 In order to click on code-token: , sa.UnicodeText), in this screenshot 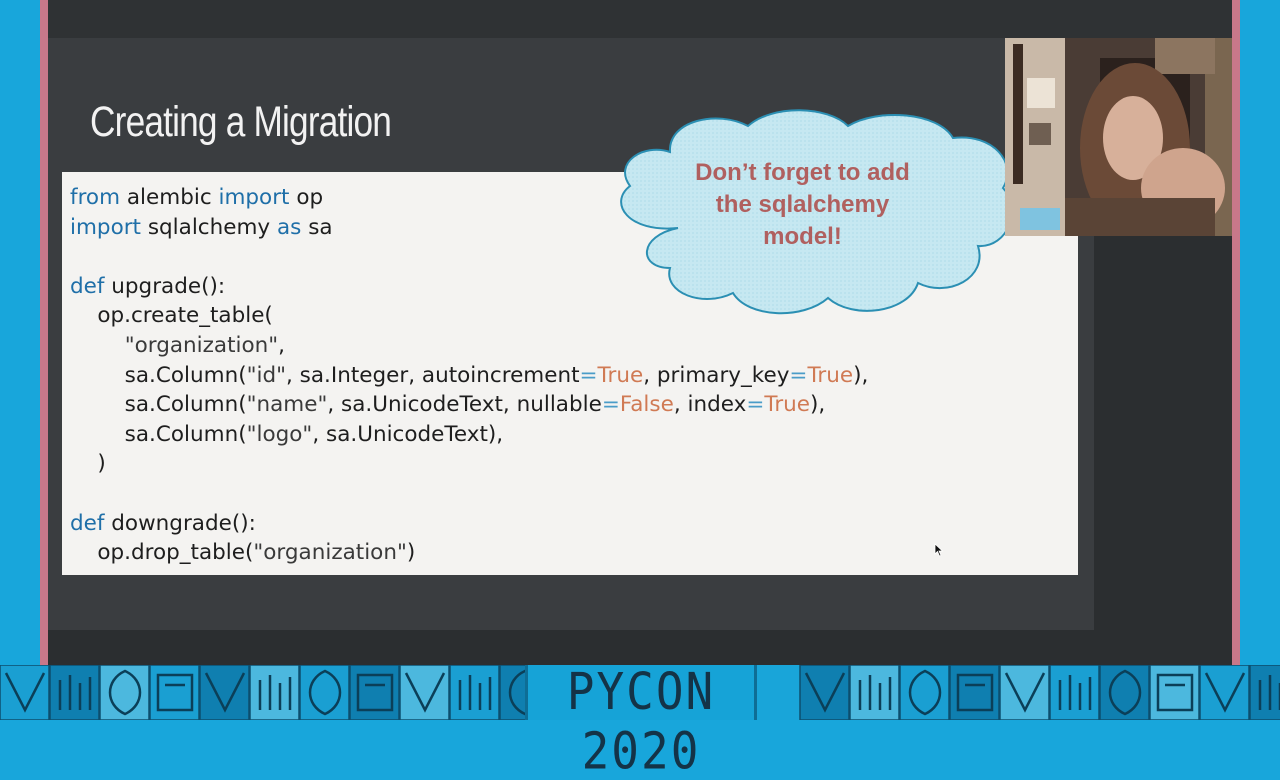, I will do `click(408, 434)`.